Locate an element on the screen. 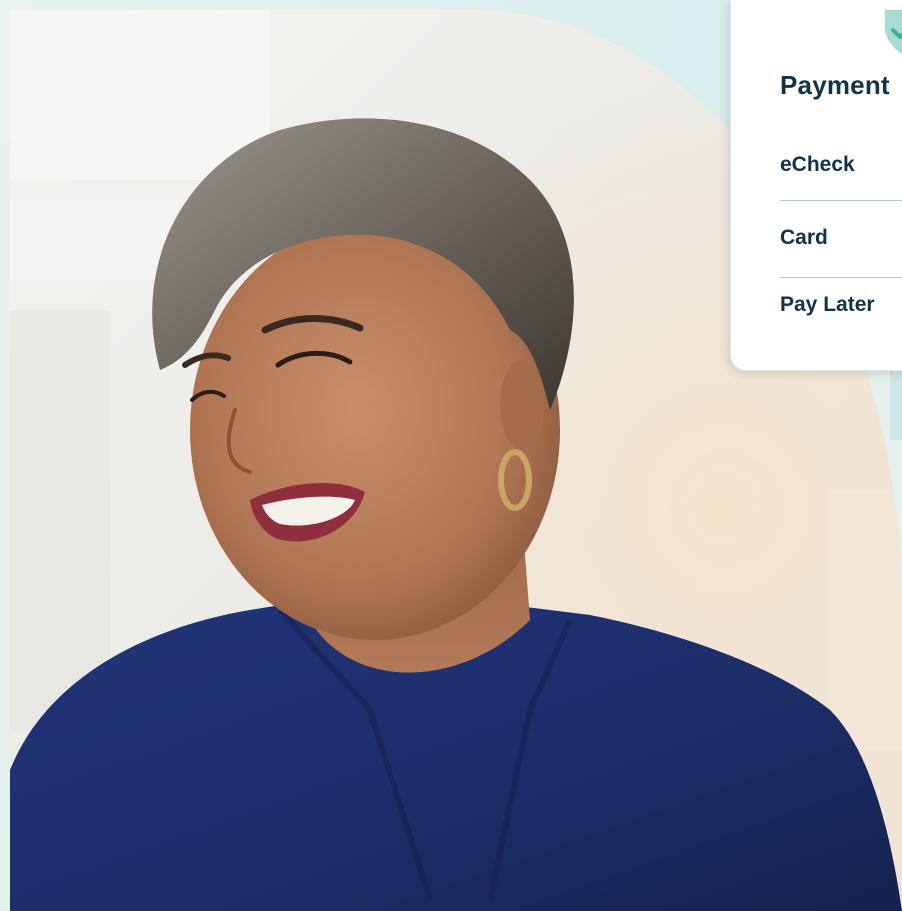  payment-option-pay-later: Pay Later is located at coordinates (827, 305).